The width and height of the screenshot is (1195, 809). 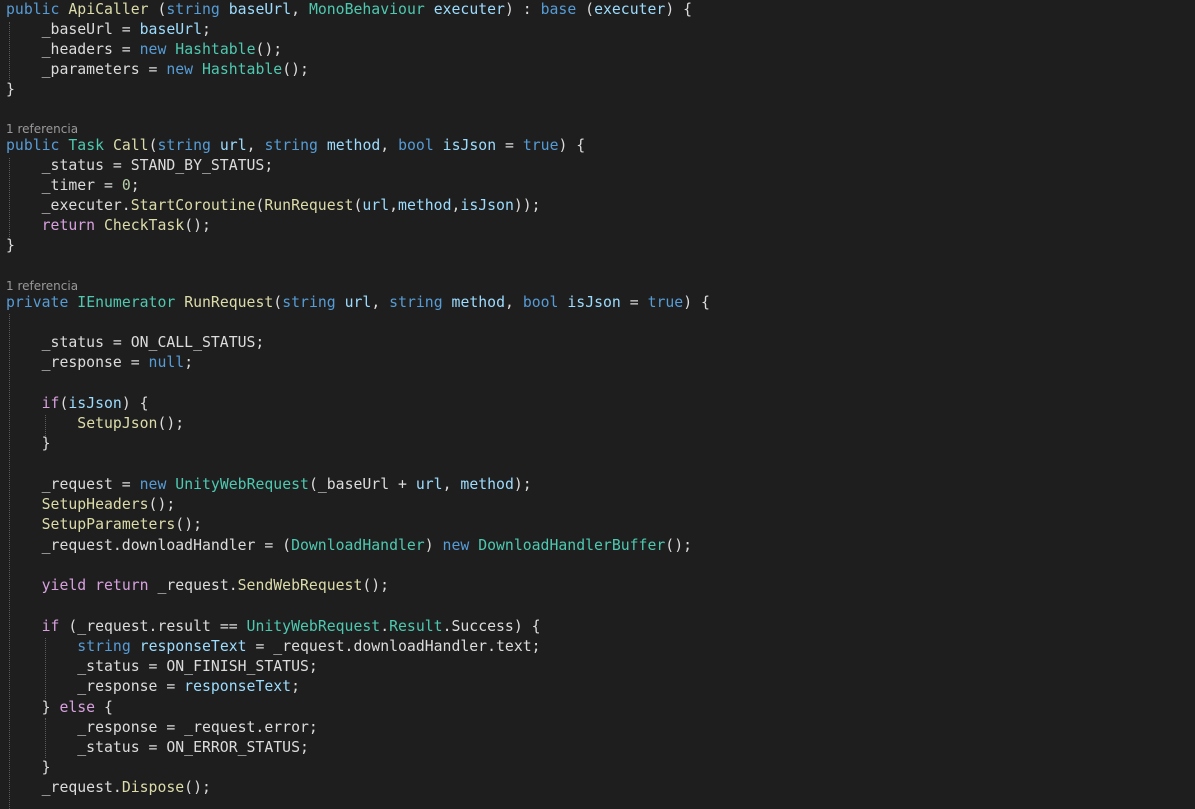 What do you see at coordinates (91, 505) in the screenshot?
I see `code-line: SetupHeaders();` at bounding box center [91, 505].